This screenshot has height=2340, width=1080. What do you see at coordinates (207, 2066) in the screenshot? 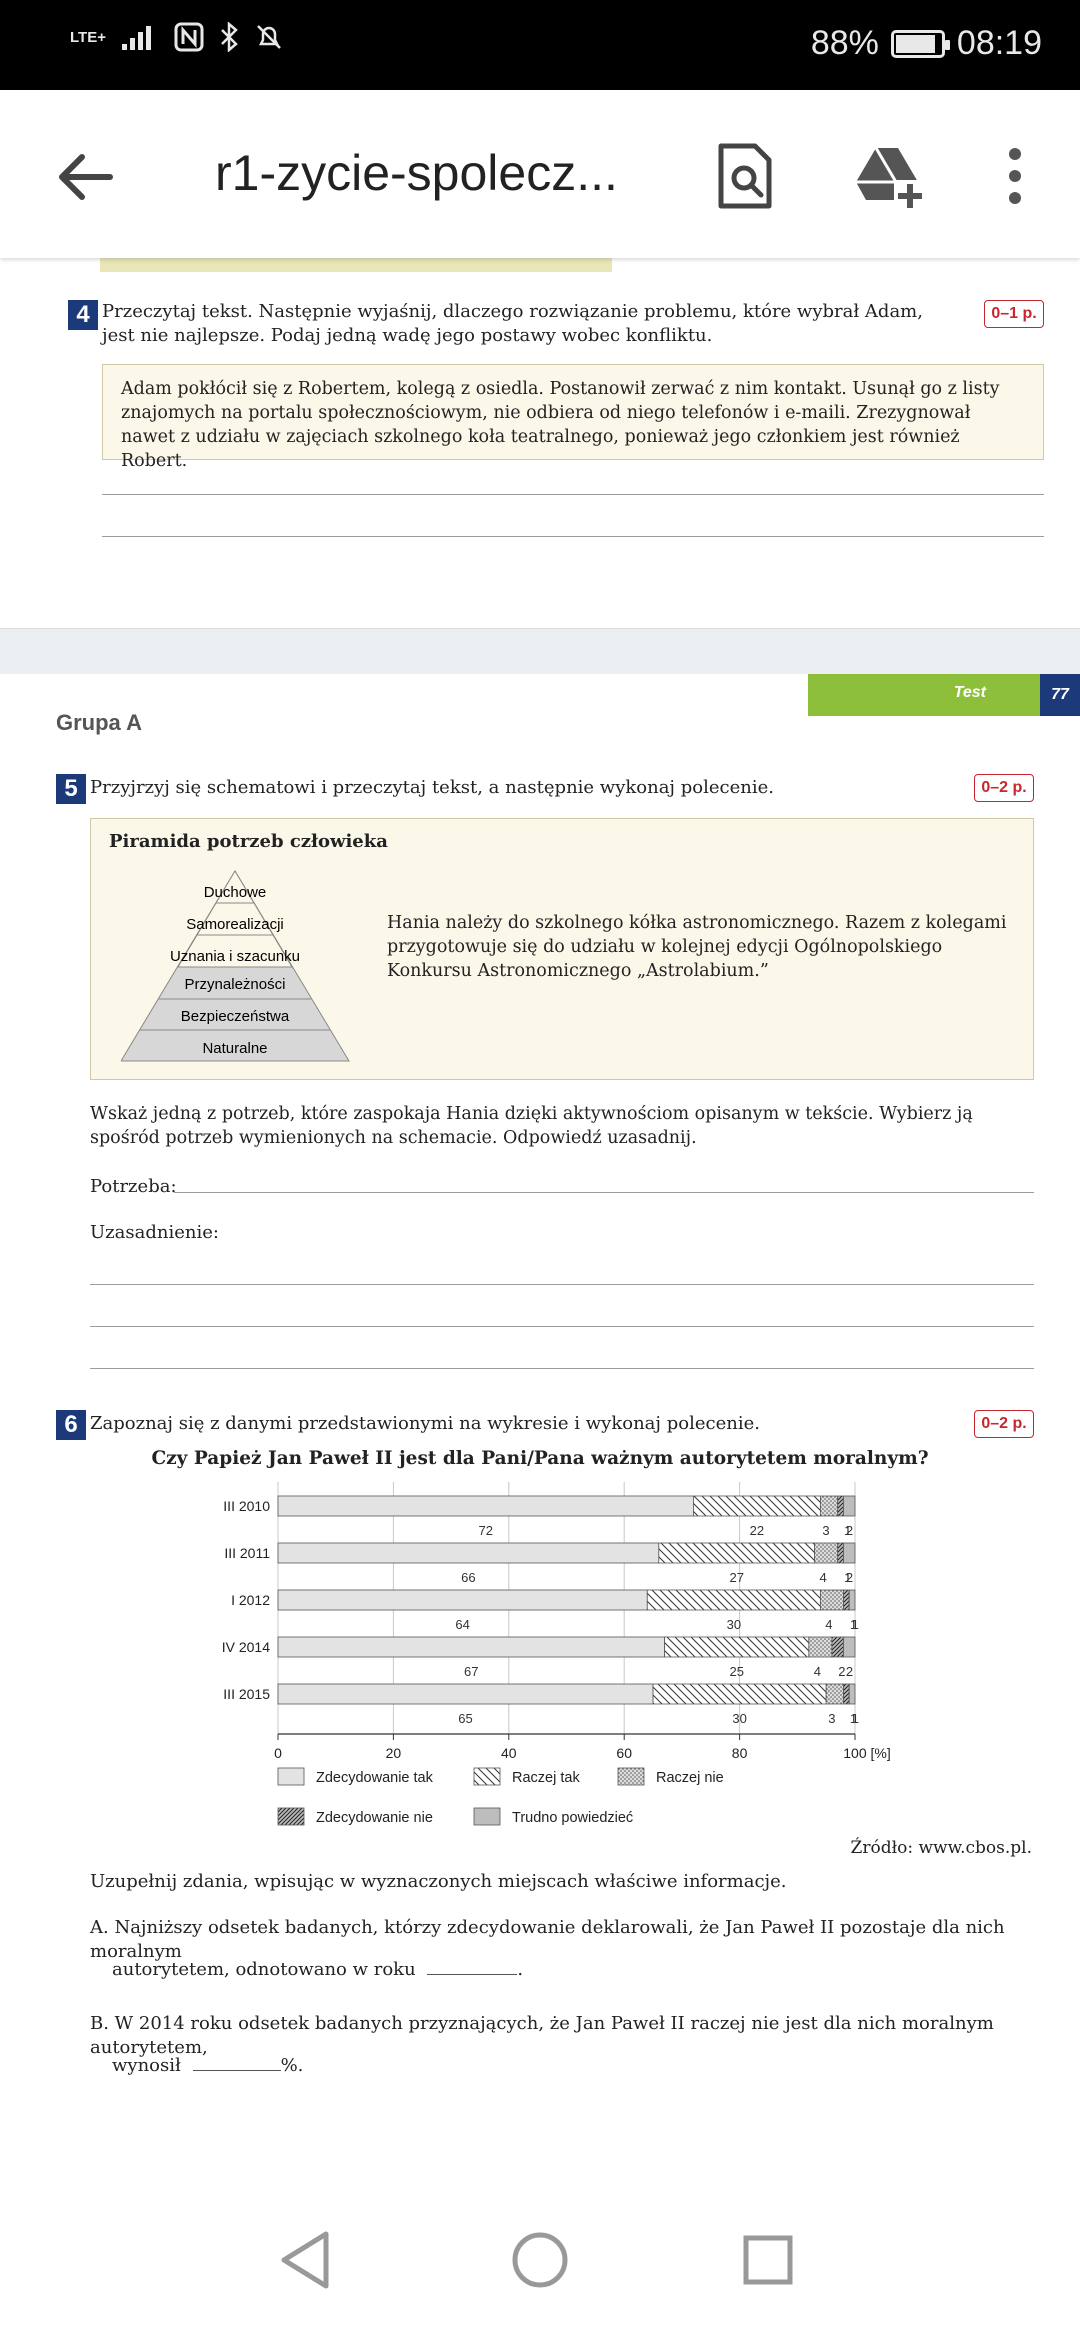
I see `sentence-b-continued: wynosił %.` at bounding box center [207, 2066].